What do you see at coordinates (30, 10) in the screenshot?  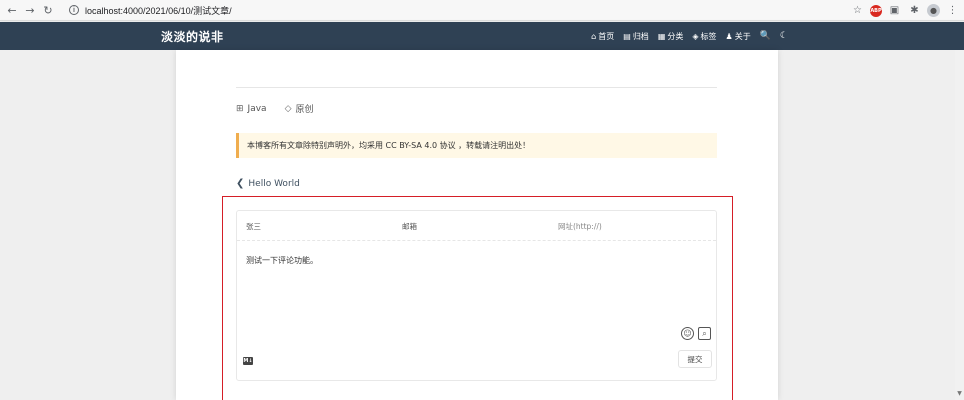 I see `forward-arrow-icon: →` at bounding box center [30, 10].